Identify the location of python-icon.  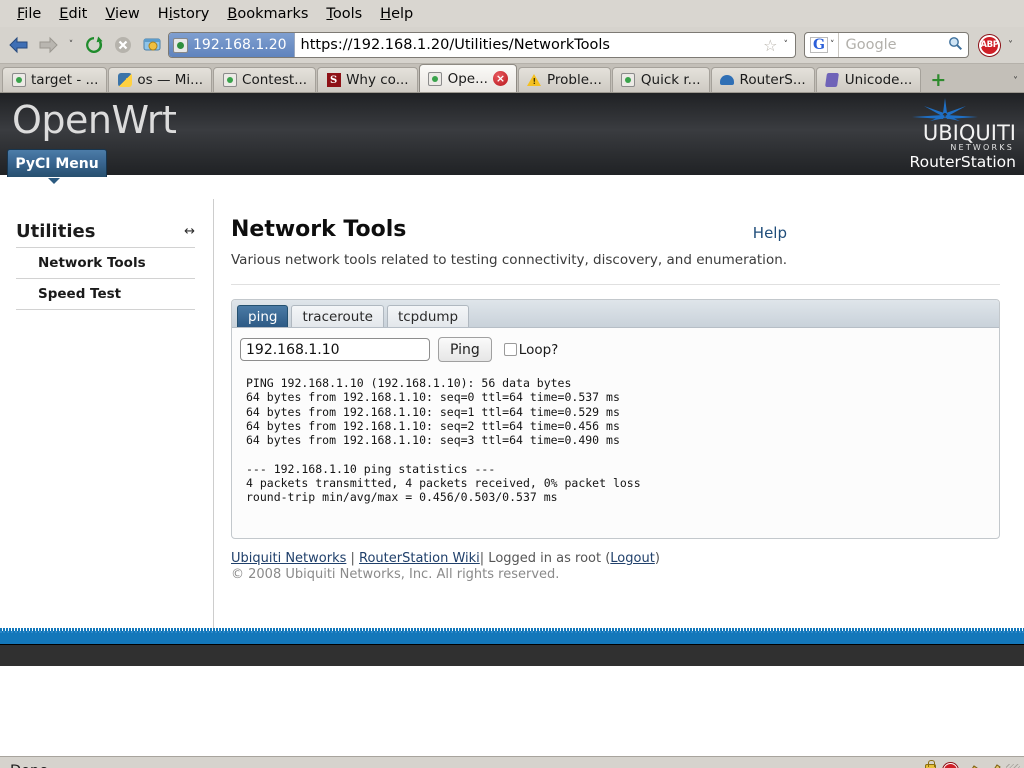
(124, 80).